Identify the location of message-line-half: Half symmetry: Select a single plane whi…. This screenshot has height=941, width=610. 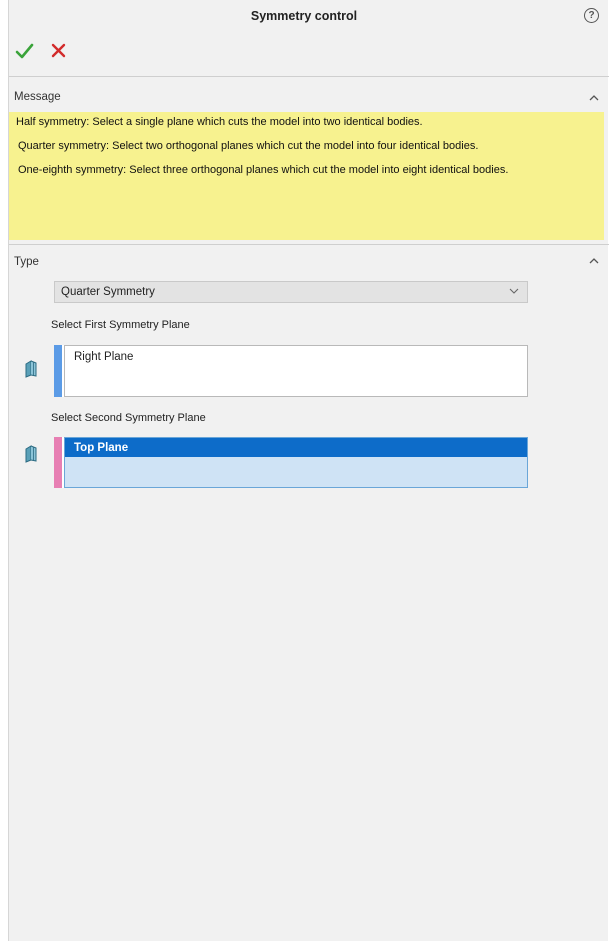
(219, 122).